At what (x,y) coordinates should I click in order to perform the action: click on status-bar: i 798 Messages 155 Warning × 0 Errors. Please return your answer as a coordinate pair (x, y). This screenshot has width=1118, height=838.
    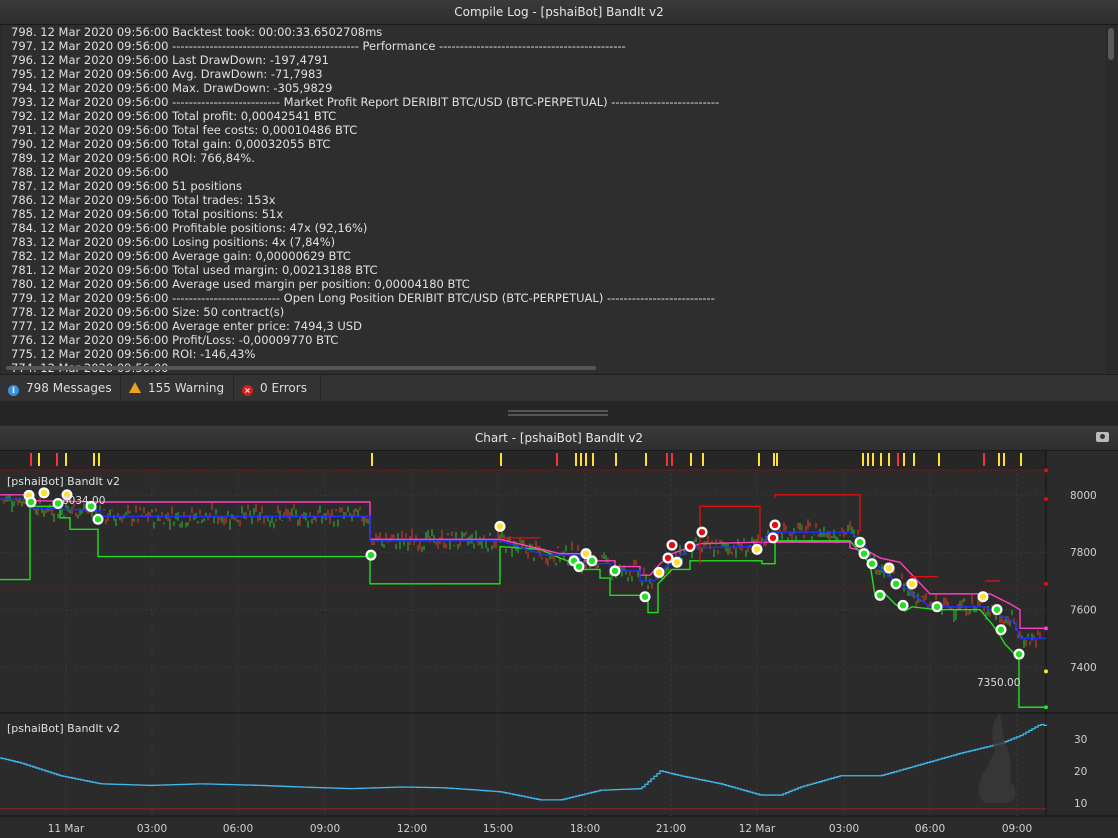
    Looking at the image, I should click on (559, 388).